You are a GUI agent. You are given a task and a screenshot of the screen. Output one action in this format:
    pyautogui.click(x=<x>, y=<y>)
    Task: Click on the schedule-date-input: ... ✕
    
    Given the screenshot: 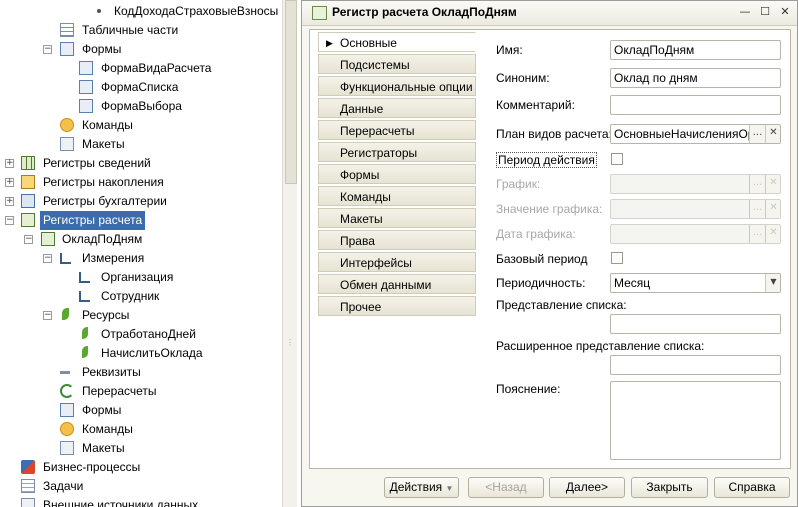 What is the action you would take?
    pyautogui.click(x=695, y=234)
    